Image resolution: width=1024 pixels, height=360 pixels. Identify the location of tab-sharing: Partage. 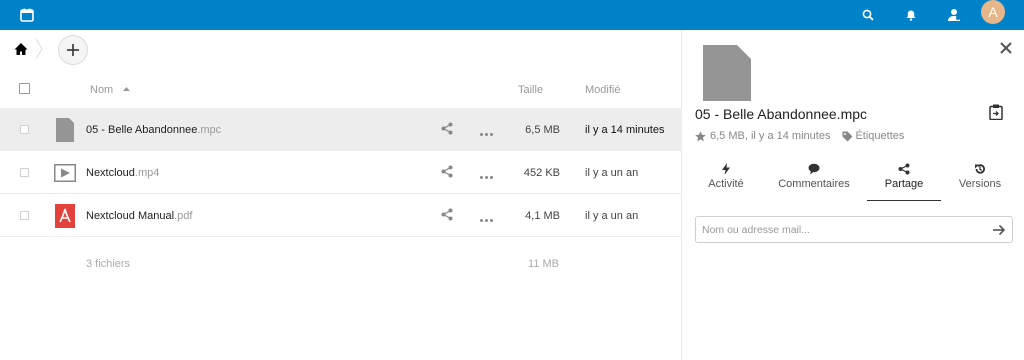
(904, 181).